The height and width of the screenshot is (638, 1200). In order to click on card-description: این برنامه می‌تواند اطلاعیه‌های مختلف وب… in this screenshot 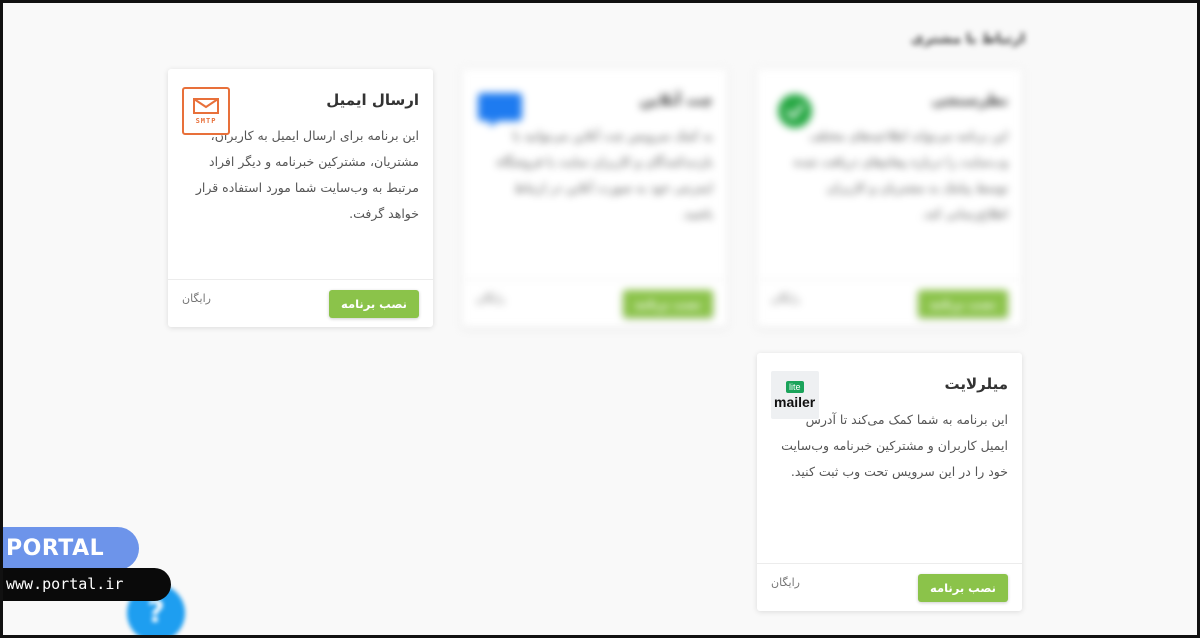, I will do `click(900, 174)`.